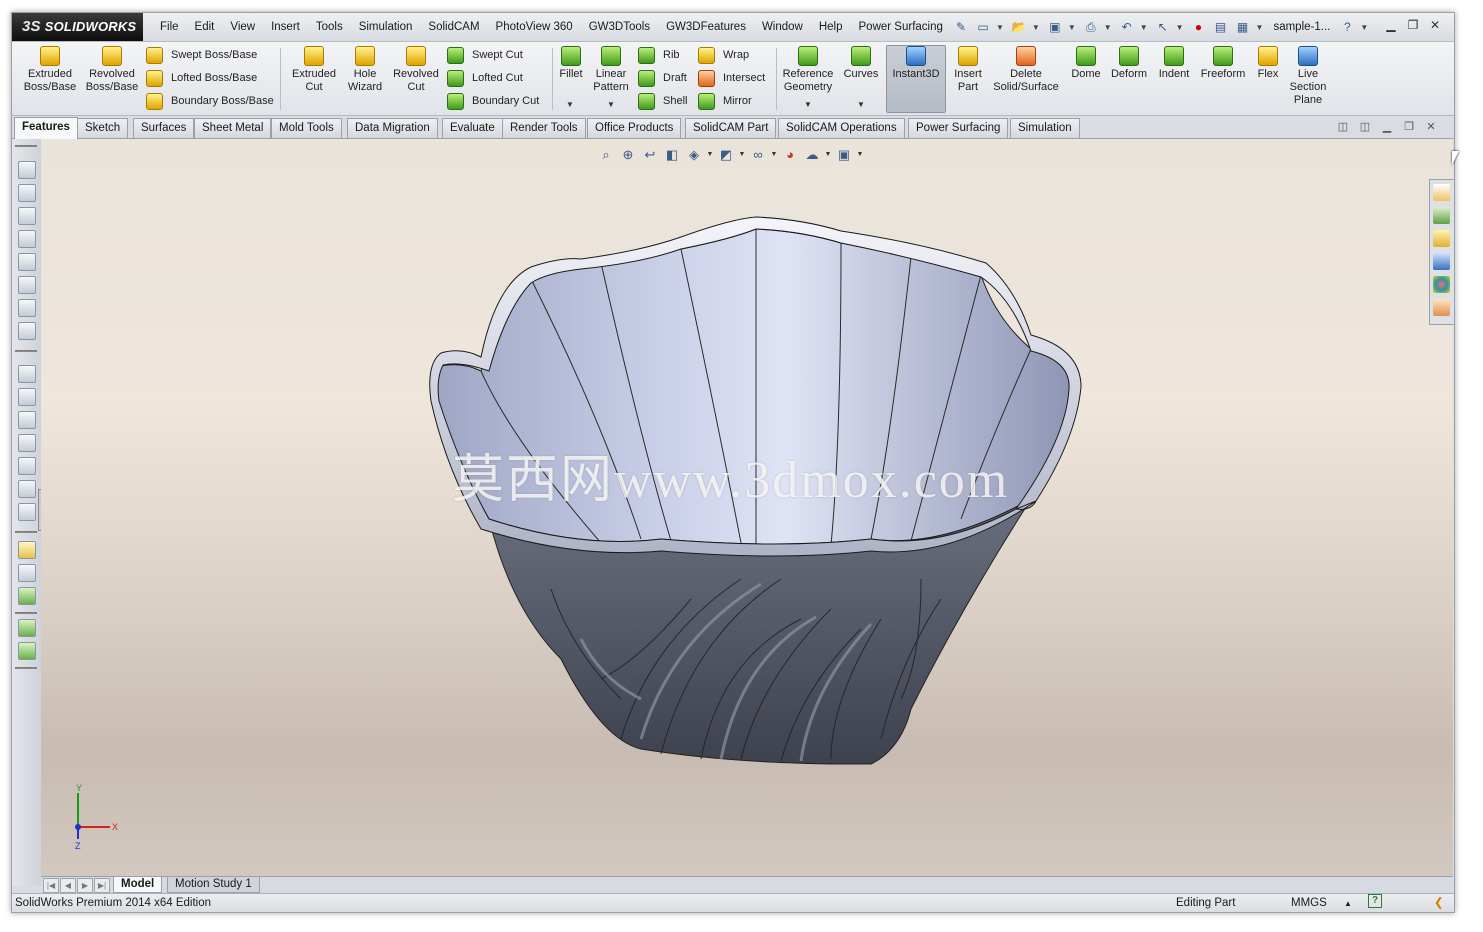  What do you see at coordinates (844, 155) in the screenshot?
I see `view-settings-icon: ▣` at bounding box center [844, 155].